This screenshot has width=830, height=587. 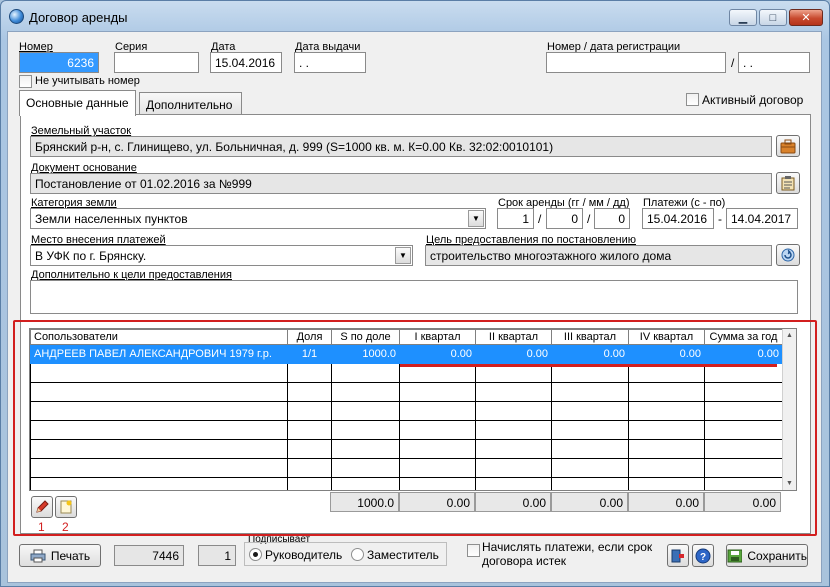 I want to click on number-field: 6236, so click(x=59, y=62).